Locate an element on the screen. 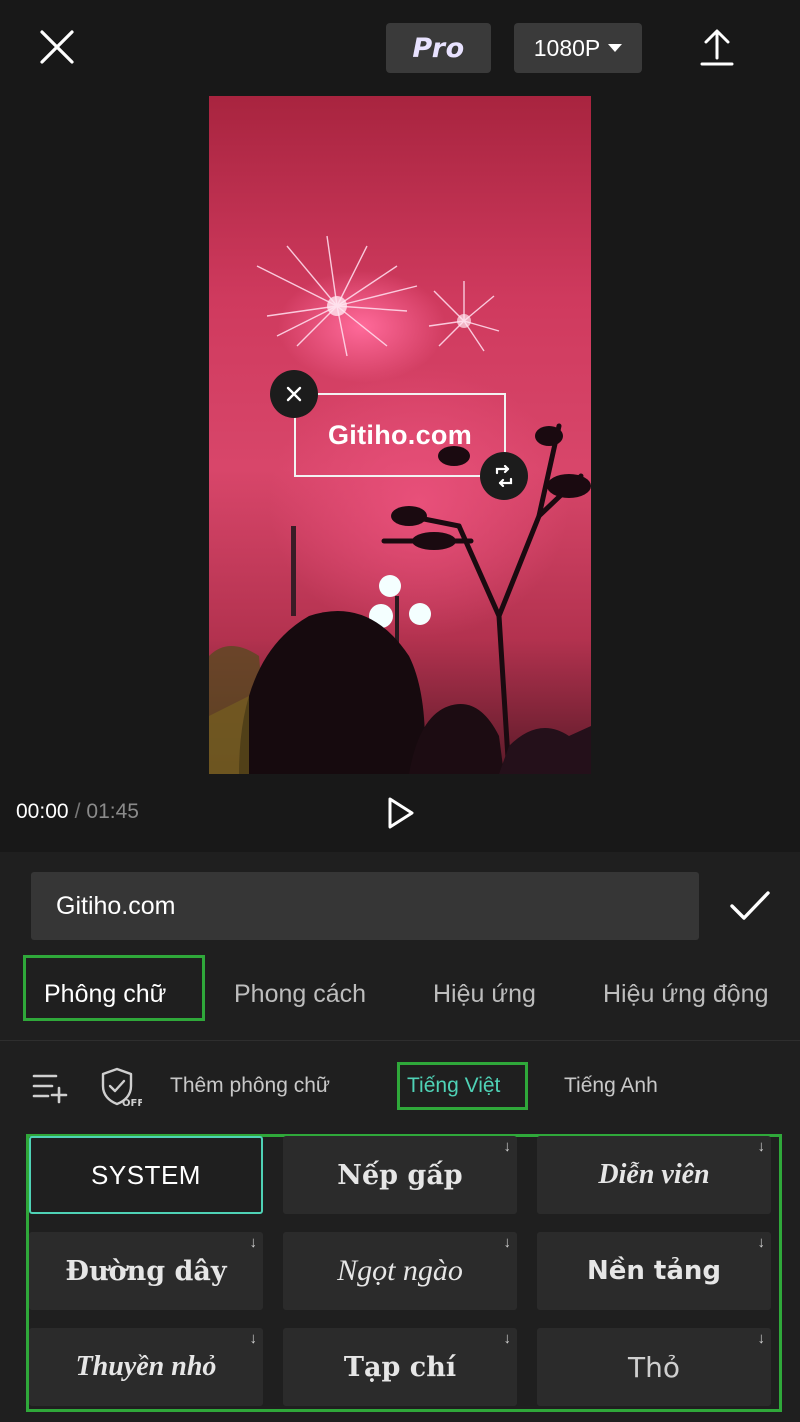 This screenshot has width=800, height=1422. close-icon is located at coordinates (57, 47).